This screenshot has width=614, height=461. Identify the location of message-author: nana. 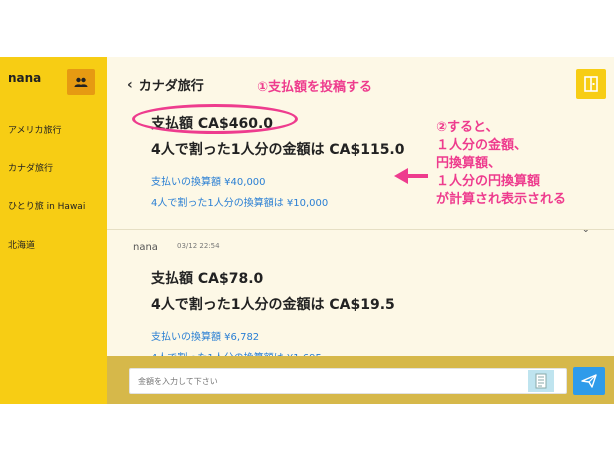
(145, 247).